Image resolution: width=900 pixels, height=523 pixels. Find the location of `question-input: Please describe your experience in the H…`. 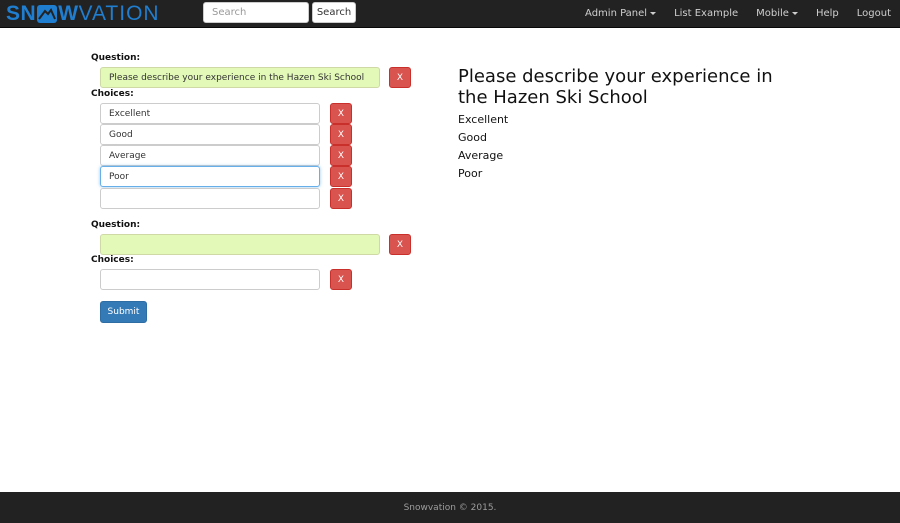

question-input: Please describe your experience in the H… is located at coordinates (240, 77).